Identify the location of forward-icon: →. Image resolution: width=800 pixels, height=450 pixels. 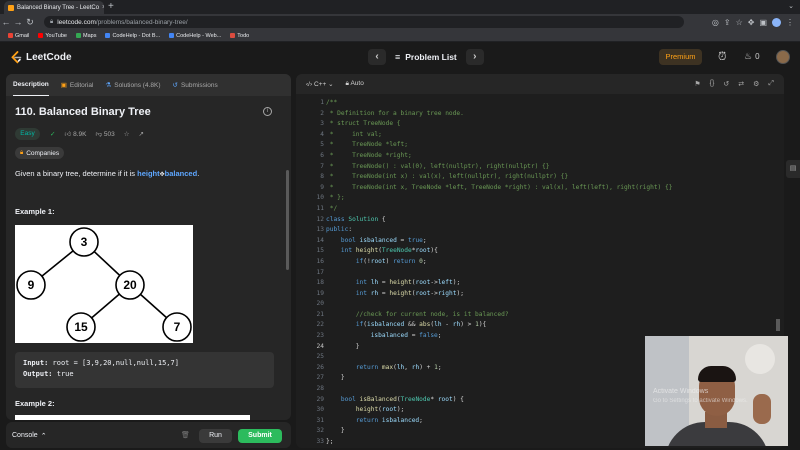
(18, 22).